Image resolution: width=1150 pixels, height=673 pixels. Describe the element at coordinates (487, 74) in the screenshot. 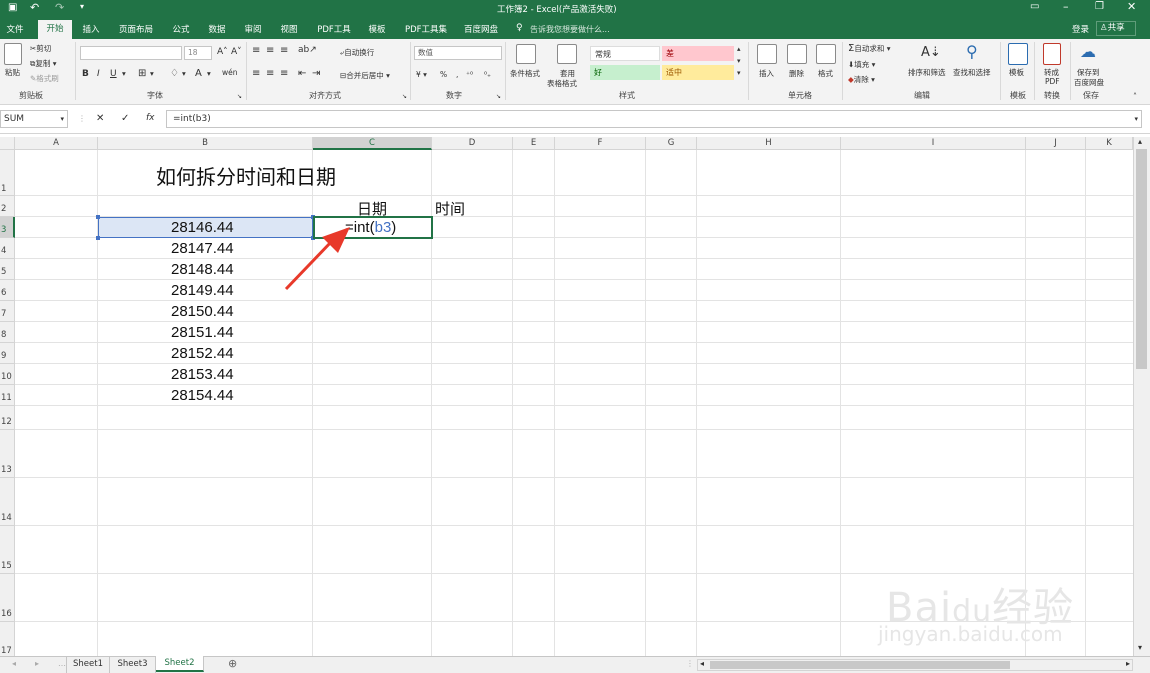

I see `decrease-decimal-icon: ⁰₊` at that location.